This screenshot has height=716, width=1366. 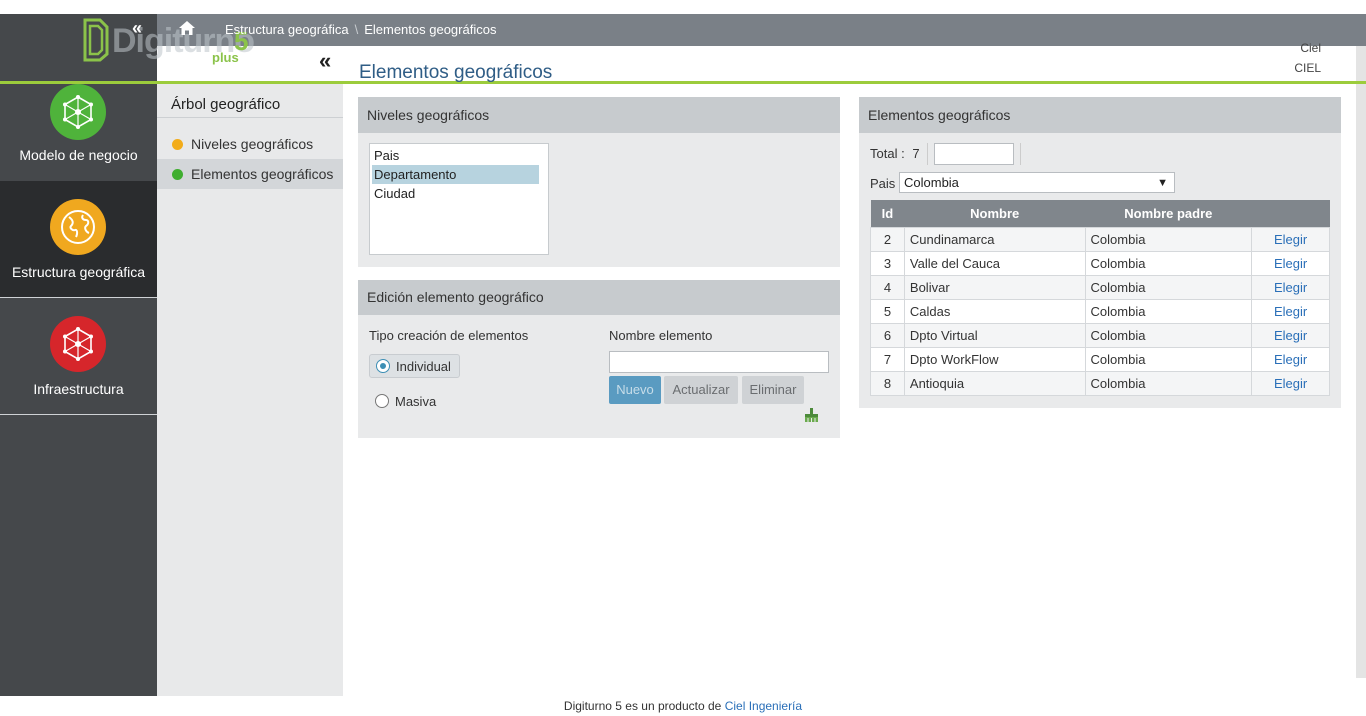 I want to click on page-scrollbar, so click(x=1361, y=362).